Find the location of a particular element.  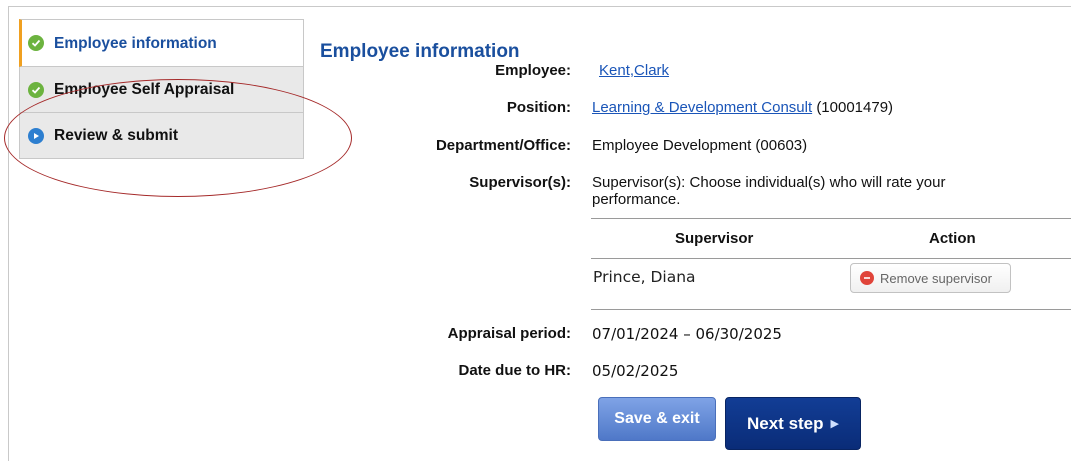

employee-link: Kent,Clark is located at coordinates (634, 70).